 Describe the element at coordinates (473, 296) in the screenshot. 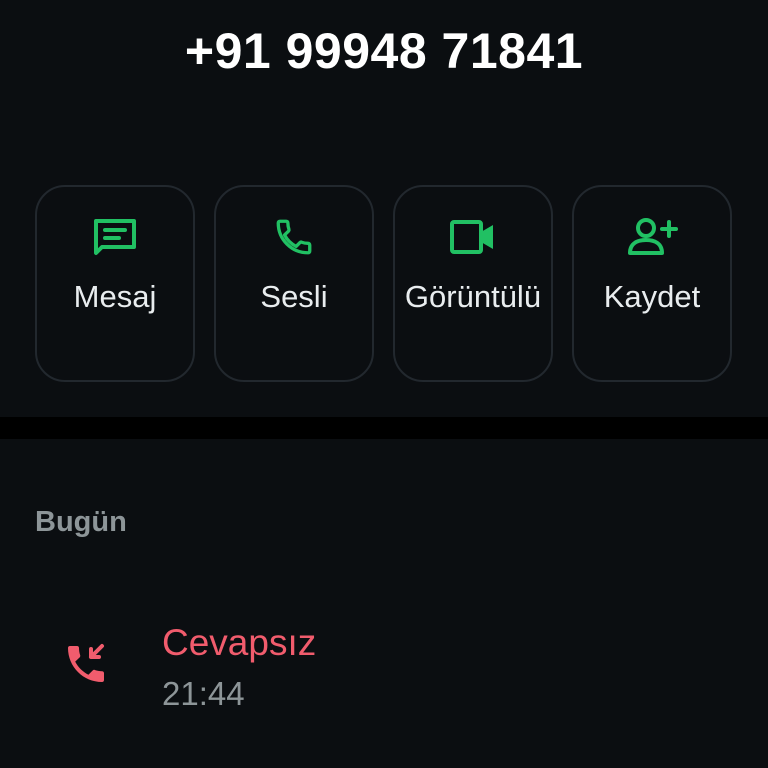

I see `video-call-button-label: Görüntülü` at that location.